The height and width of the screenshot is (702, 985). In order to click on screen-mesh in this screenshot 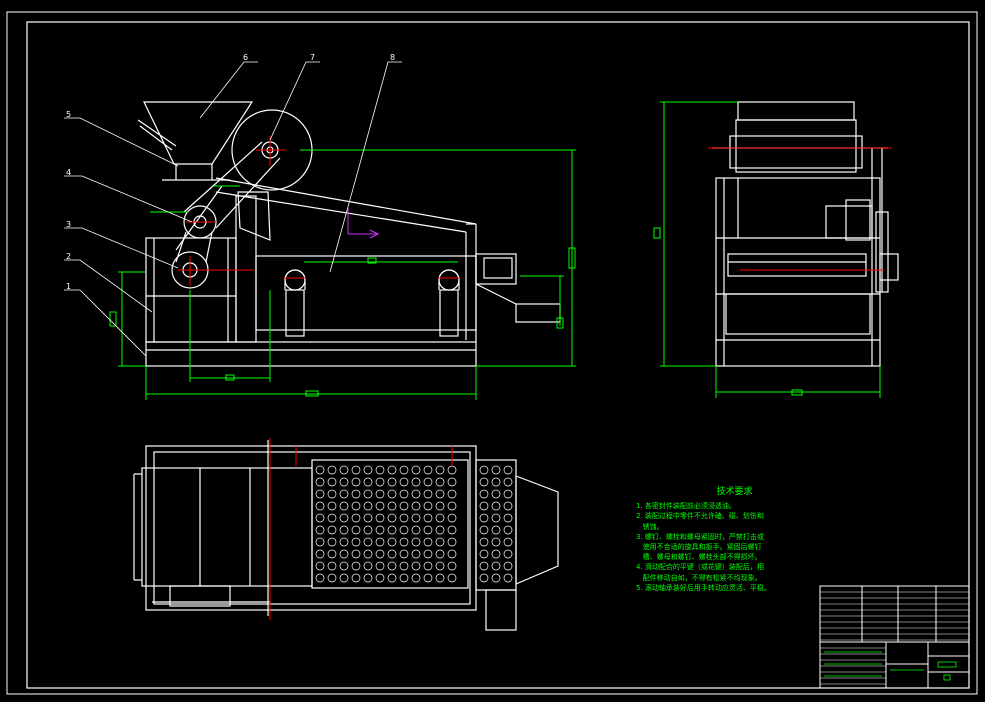, I will do `click(414, 524)`.